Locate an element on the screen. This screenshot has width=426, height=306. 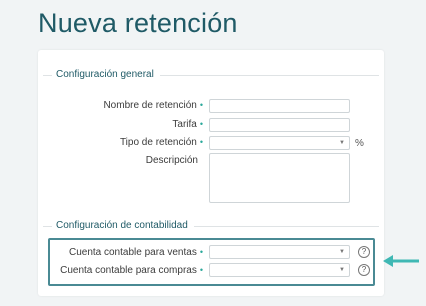
percent-suffix: % is located at coordinates (359, 143).